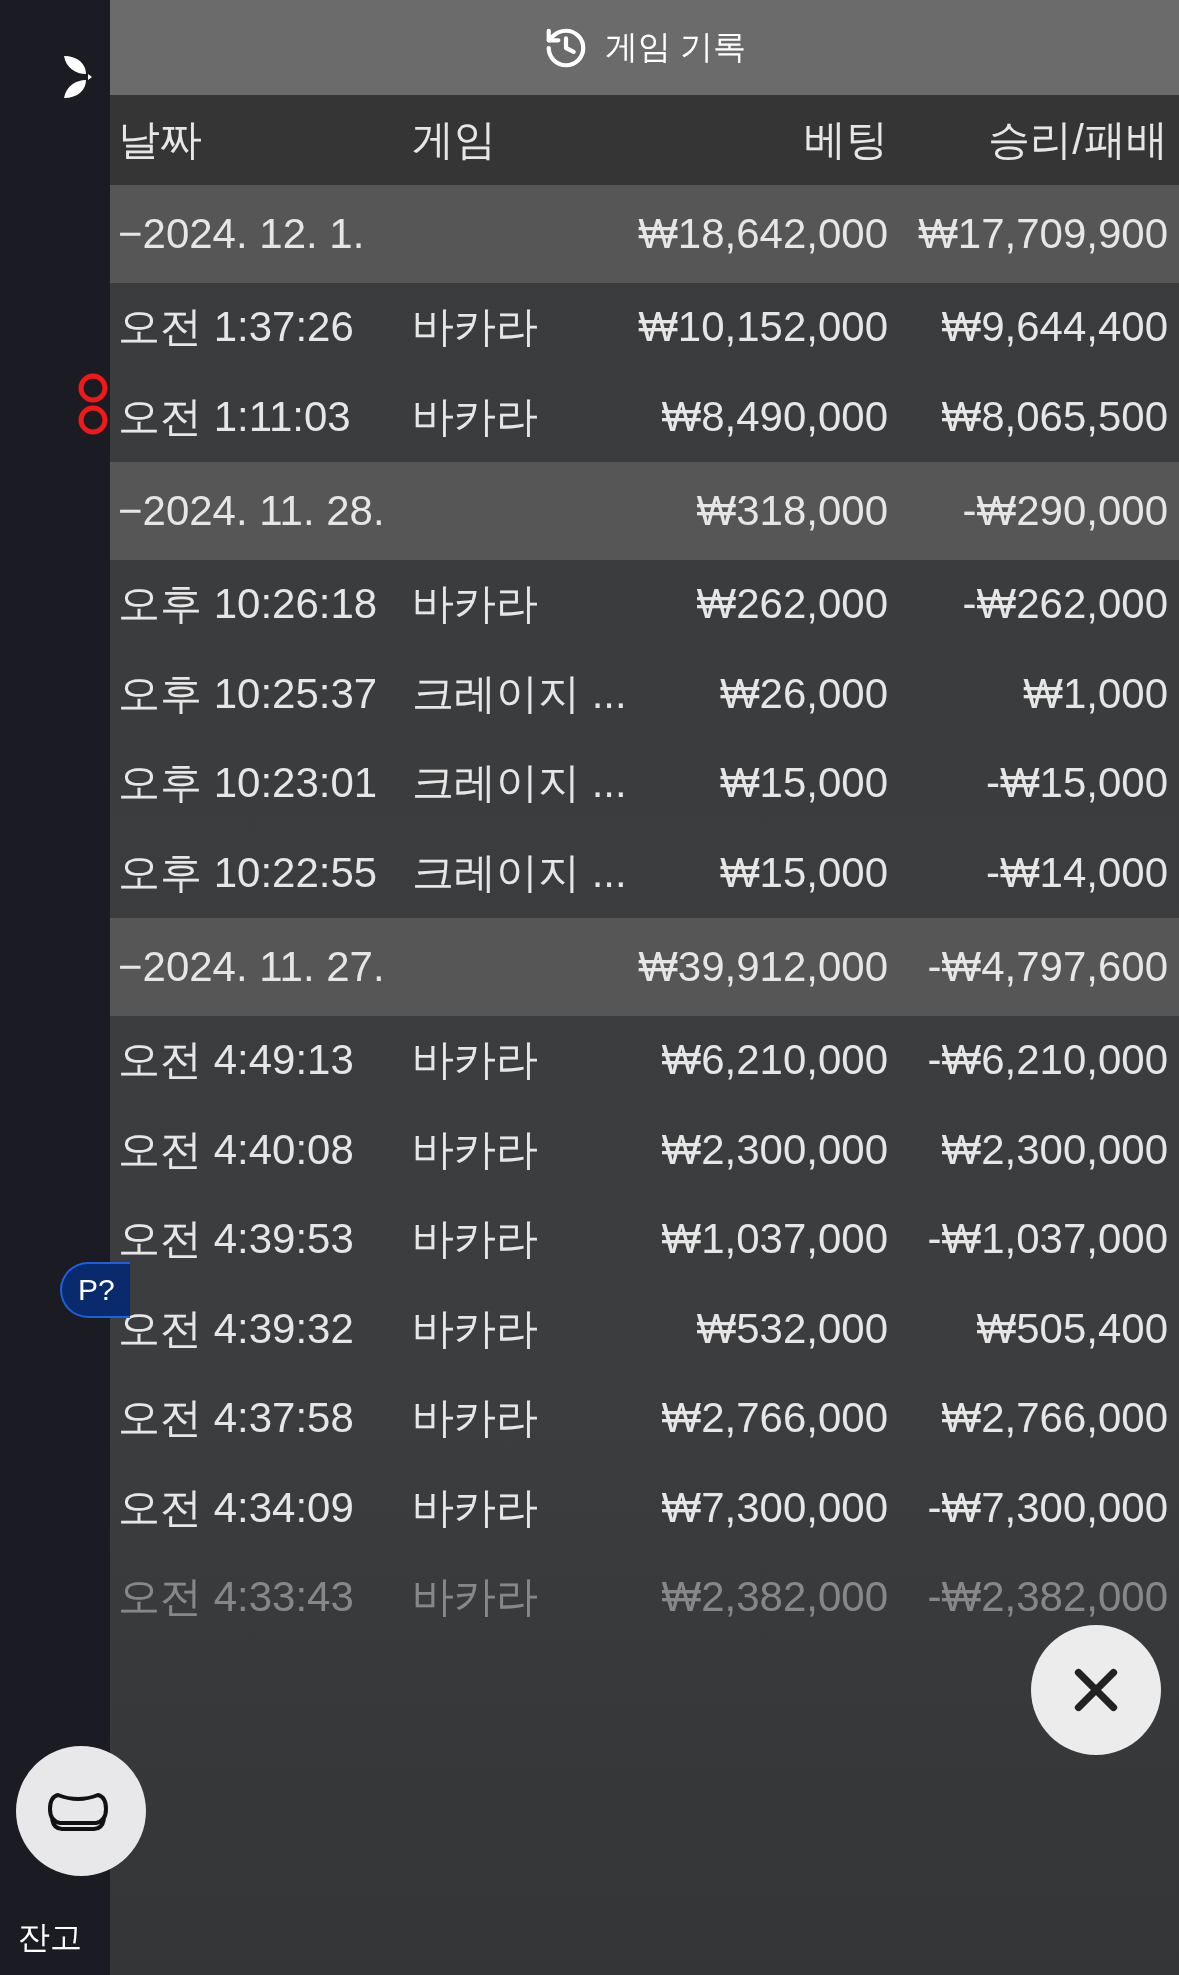 Image resolution: width=1179 pixels, height=1975 pixels. Describe the element at coordinates (774, 1060) in the screenshot. I see `bet-cell-text: ₩6,210,000` at that location.